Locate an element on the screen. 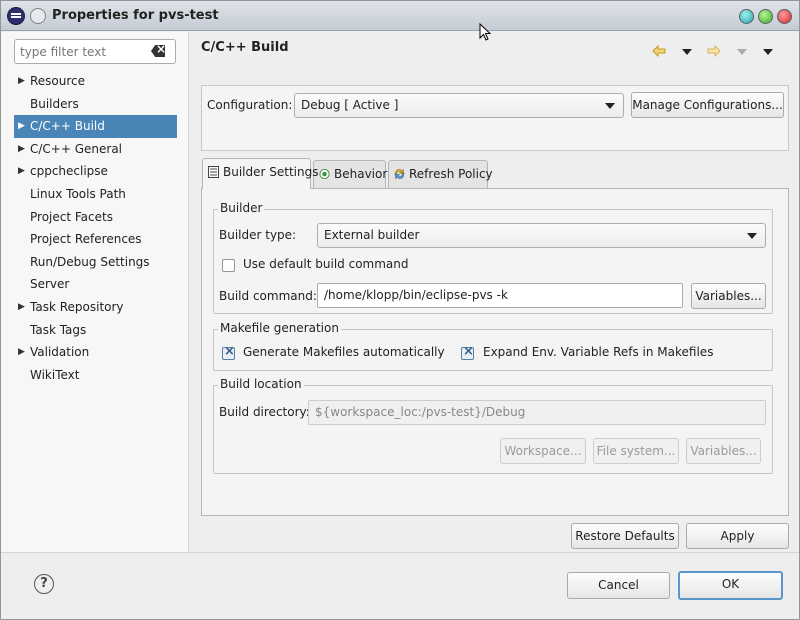 Image resolution: width=800 pixels, height=620 pixels. builder-type-value: External builder is located at coordinates (372, 235).